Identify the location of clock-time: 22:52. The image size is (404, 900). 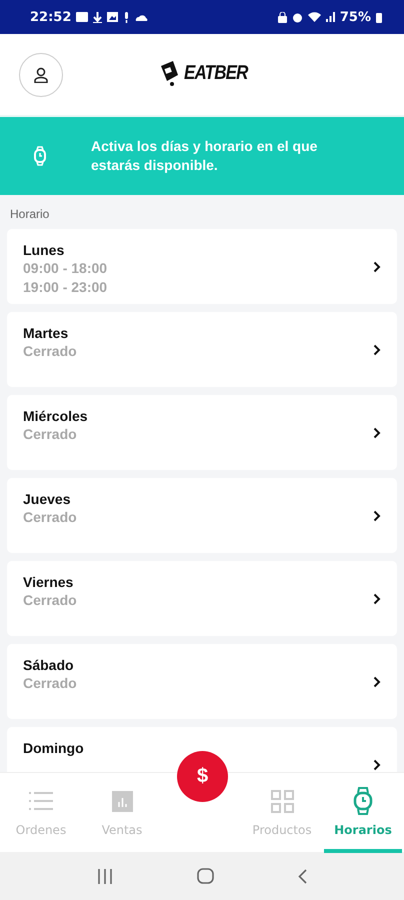
(51, 17).